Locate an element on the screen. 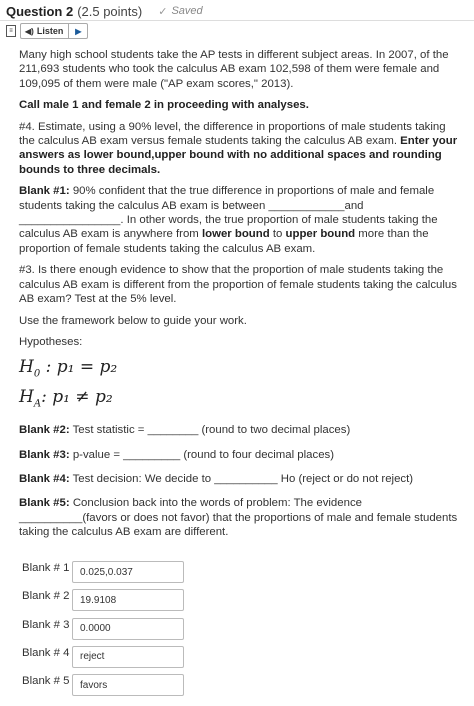 This screenshot has width=474, height=706. blank-4-input is located at coordinates (128, 656).